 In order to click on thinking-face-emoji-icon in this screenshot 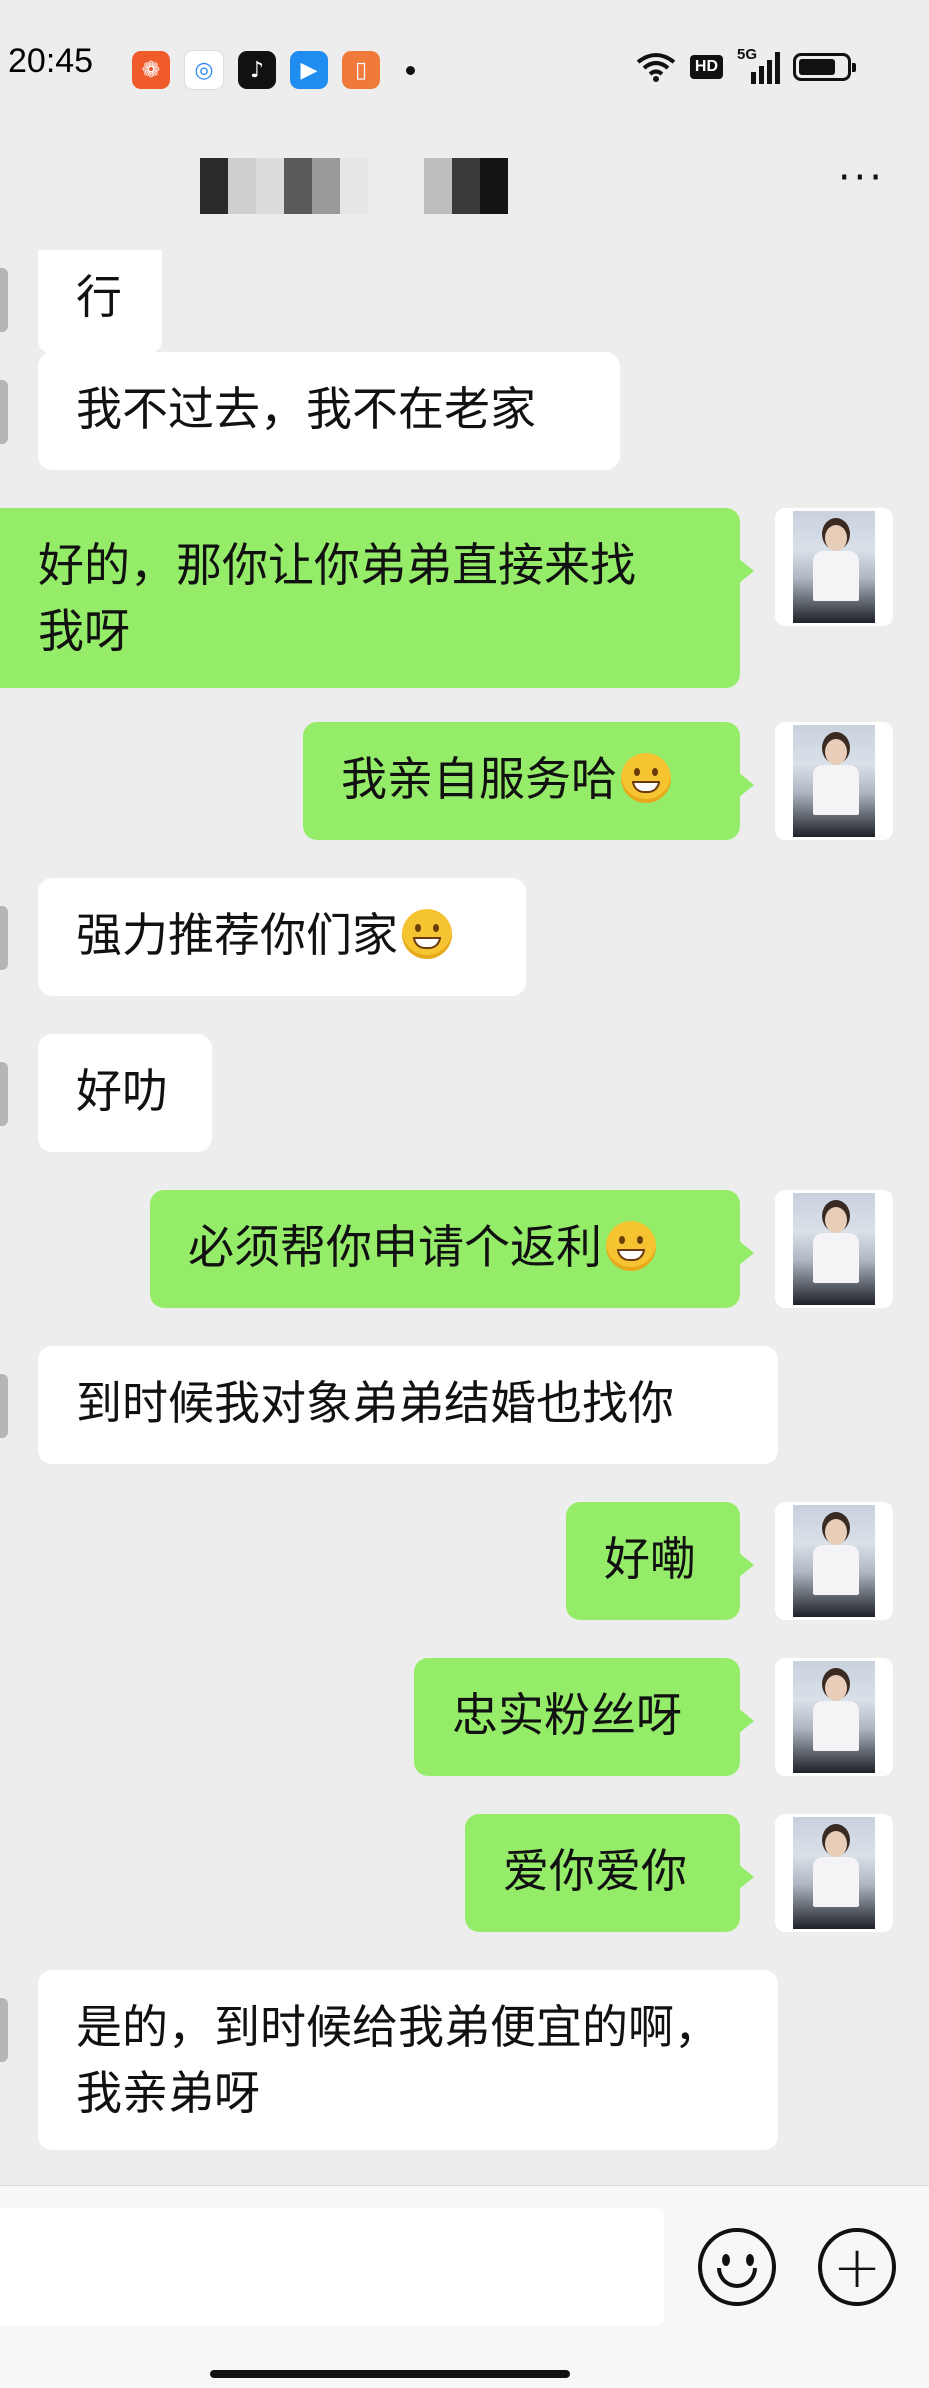, I will do `click(631, 1246)`.